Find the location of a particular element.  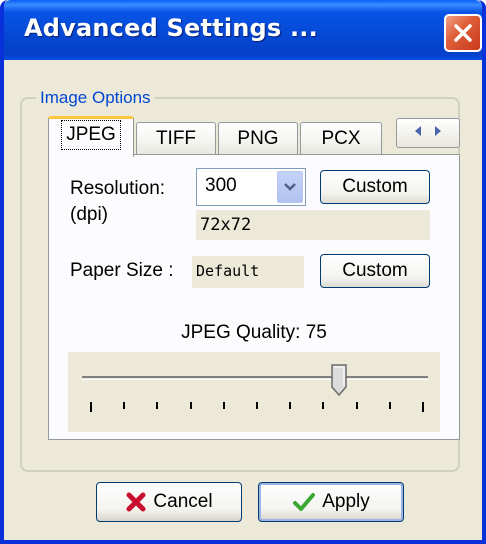

arrow-right-icon is located at coordinates (438, 133).